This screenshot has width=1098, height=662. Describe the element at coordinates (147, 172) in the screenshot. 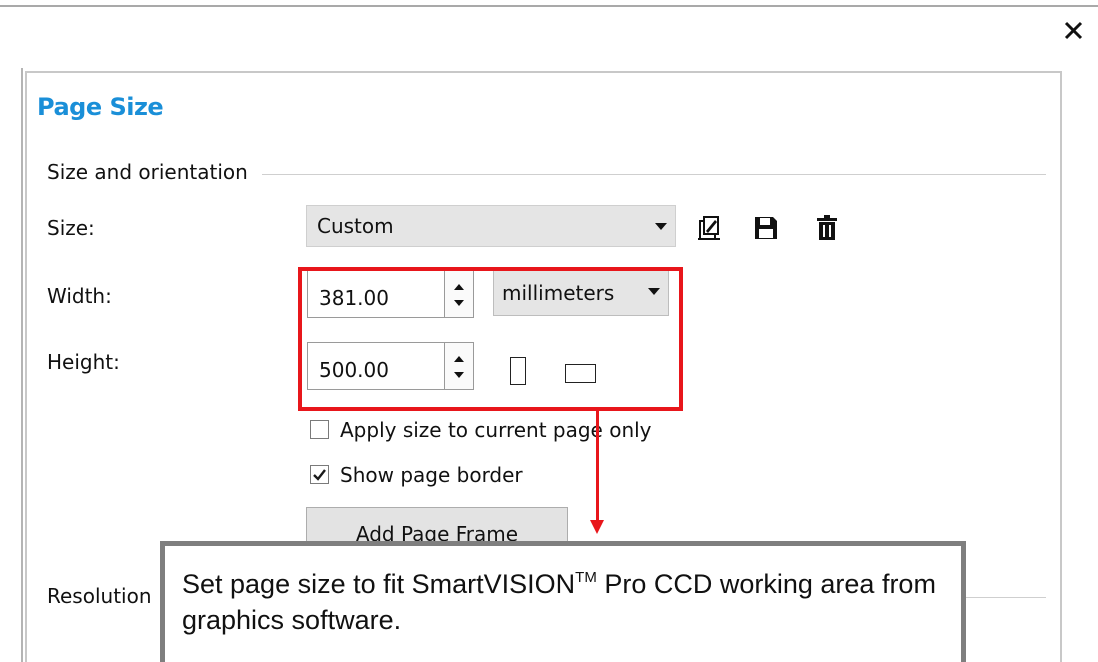

I see `section-size-orientation-label: Size and orientation` at that location.